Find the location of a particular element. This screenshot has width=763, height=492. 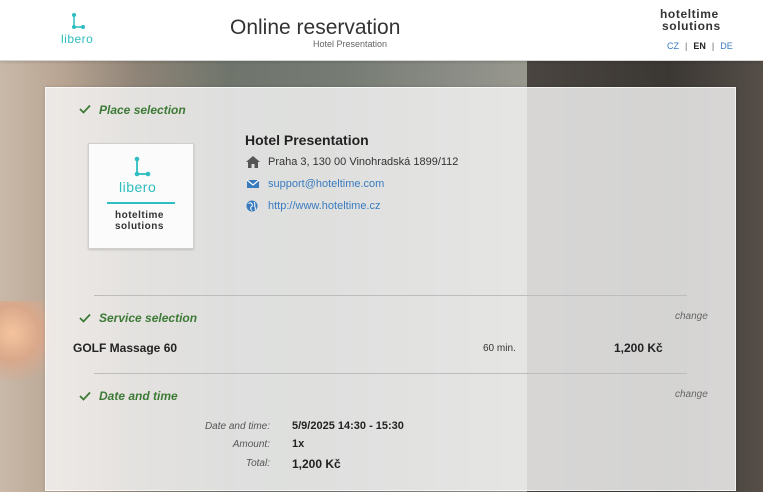

libero-logo: libero is located at coordinates (79, 29).